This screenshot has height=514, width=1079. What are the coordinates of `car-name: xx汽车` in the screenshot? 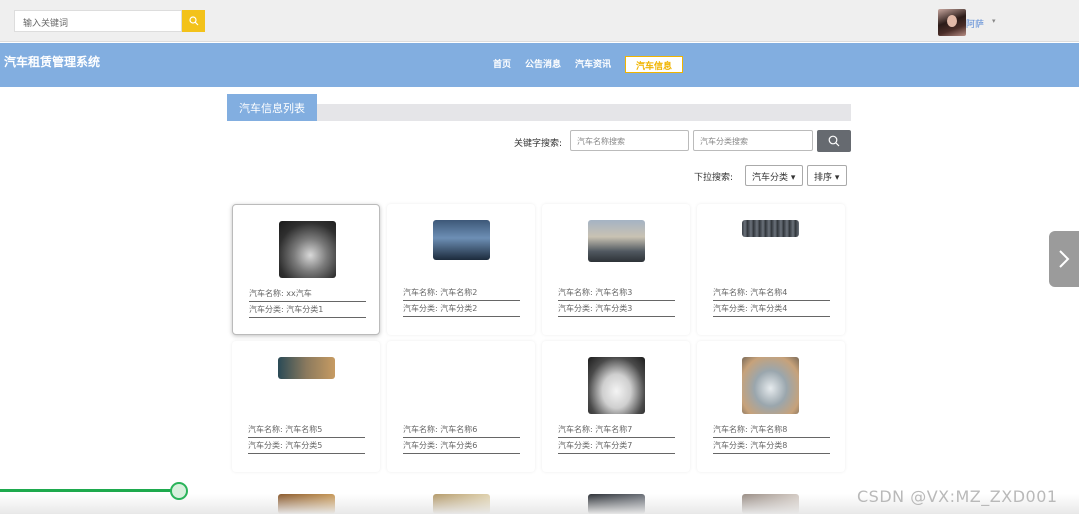 It's located at (299, 293).